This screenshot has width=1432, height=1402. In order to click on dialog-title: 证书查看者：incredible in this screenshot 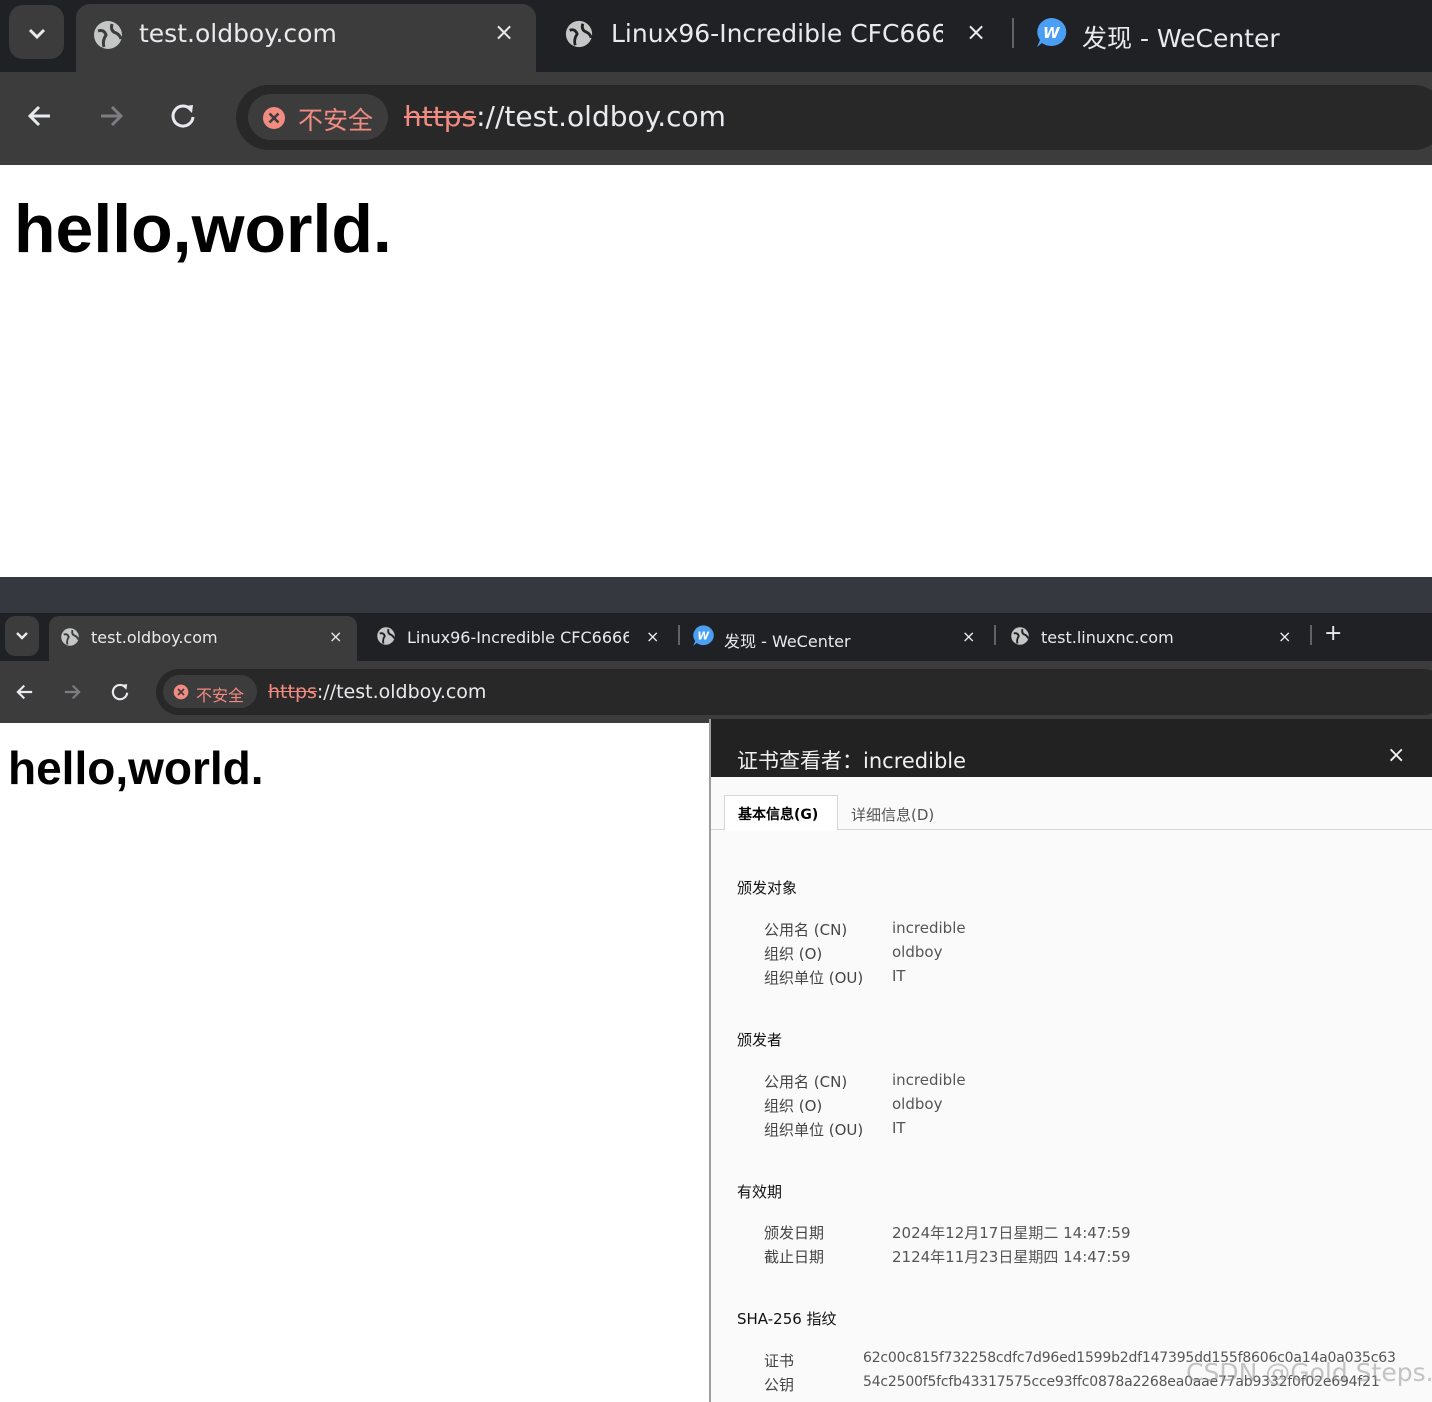, I will do `click(852, 761)`.